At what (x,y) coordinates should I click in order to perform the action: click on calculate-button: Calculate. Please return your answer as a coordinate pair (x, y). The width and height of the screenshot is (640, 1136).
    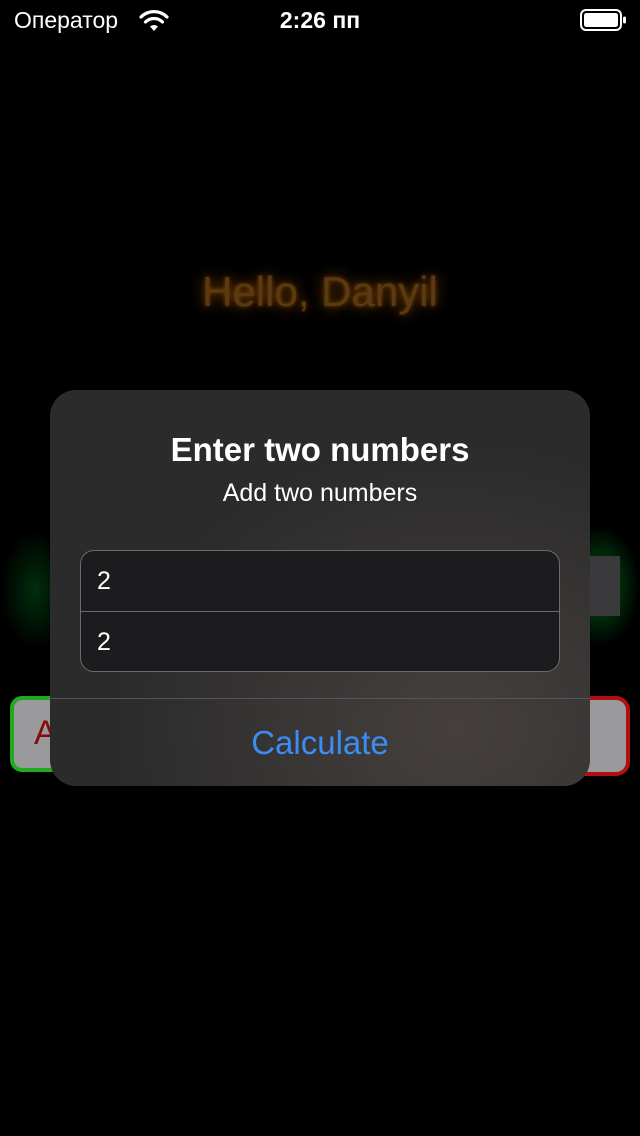
    Looking at the image, I should click on (320, 742).